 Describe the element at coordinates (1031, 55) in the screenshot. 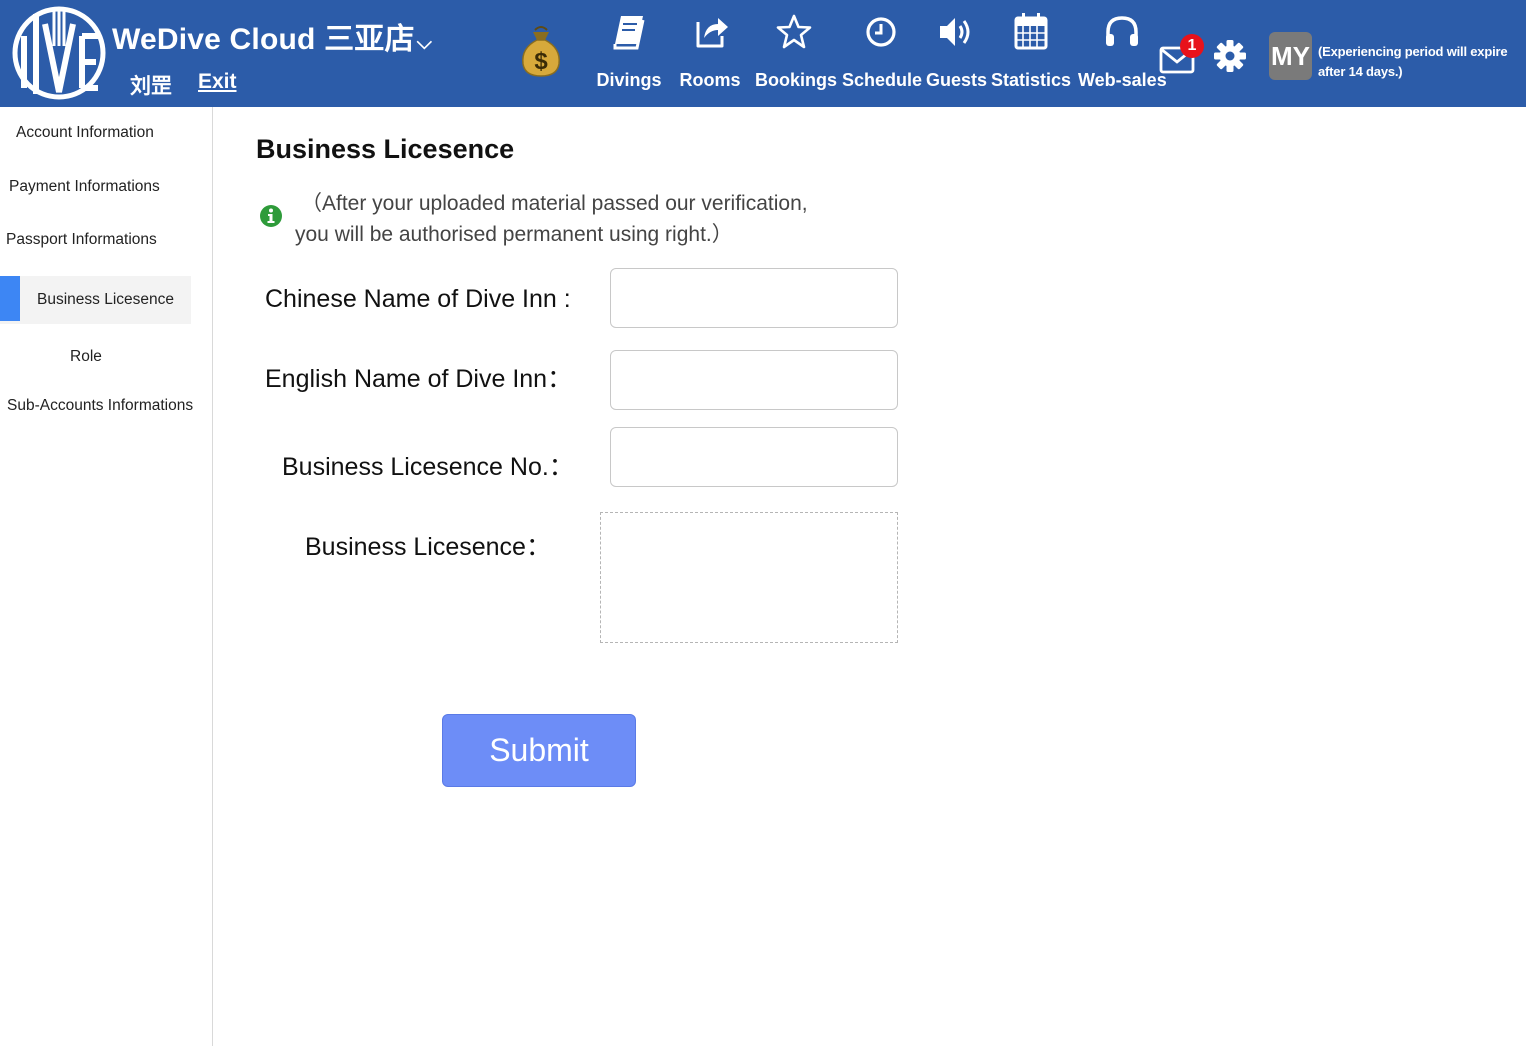

I see `nav-statistics: Statistics` at that location.